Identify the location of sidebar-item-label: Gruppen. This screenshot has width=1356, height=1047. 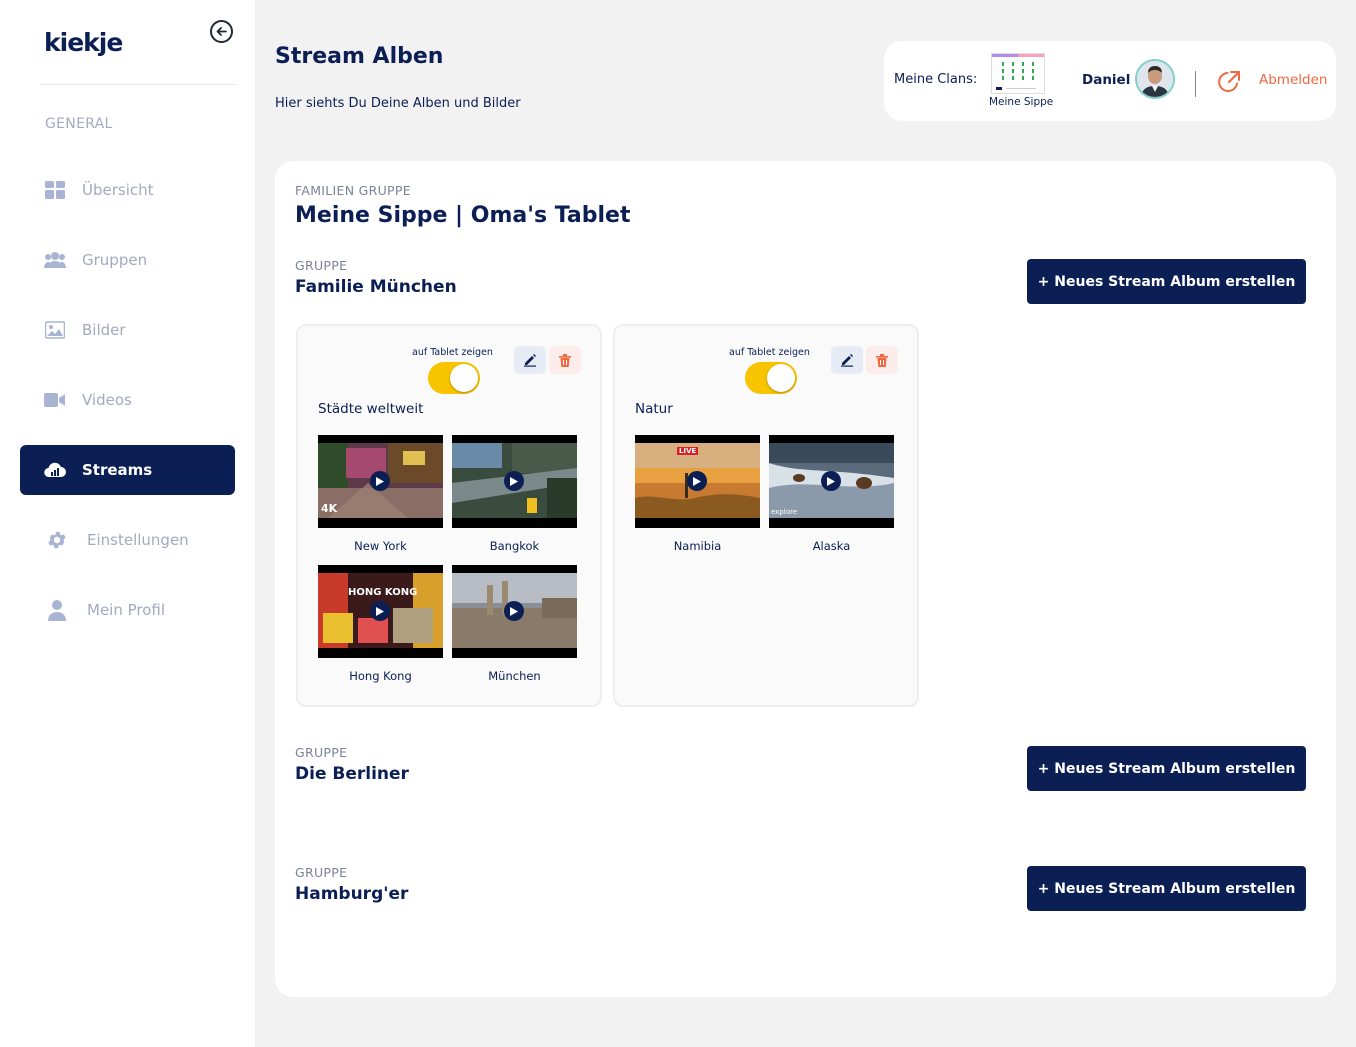
(115, 260).